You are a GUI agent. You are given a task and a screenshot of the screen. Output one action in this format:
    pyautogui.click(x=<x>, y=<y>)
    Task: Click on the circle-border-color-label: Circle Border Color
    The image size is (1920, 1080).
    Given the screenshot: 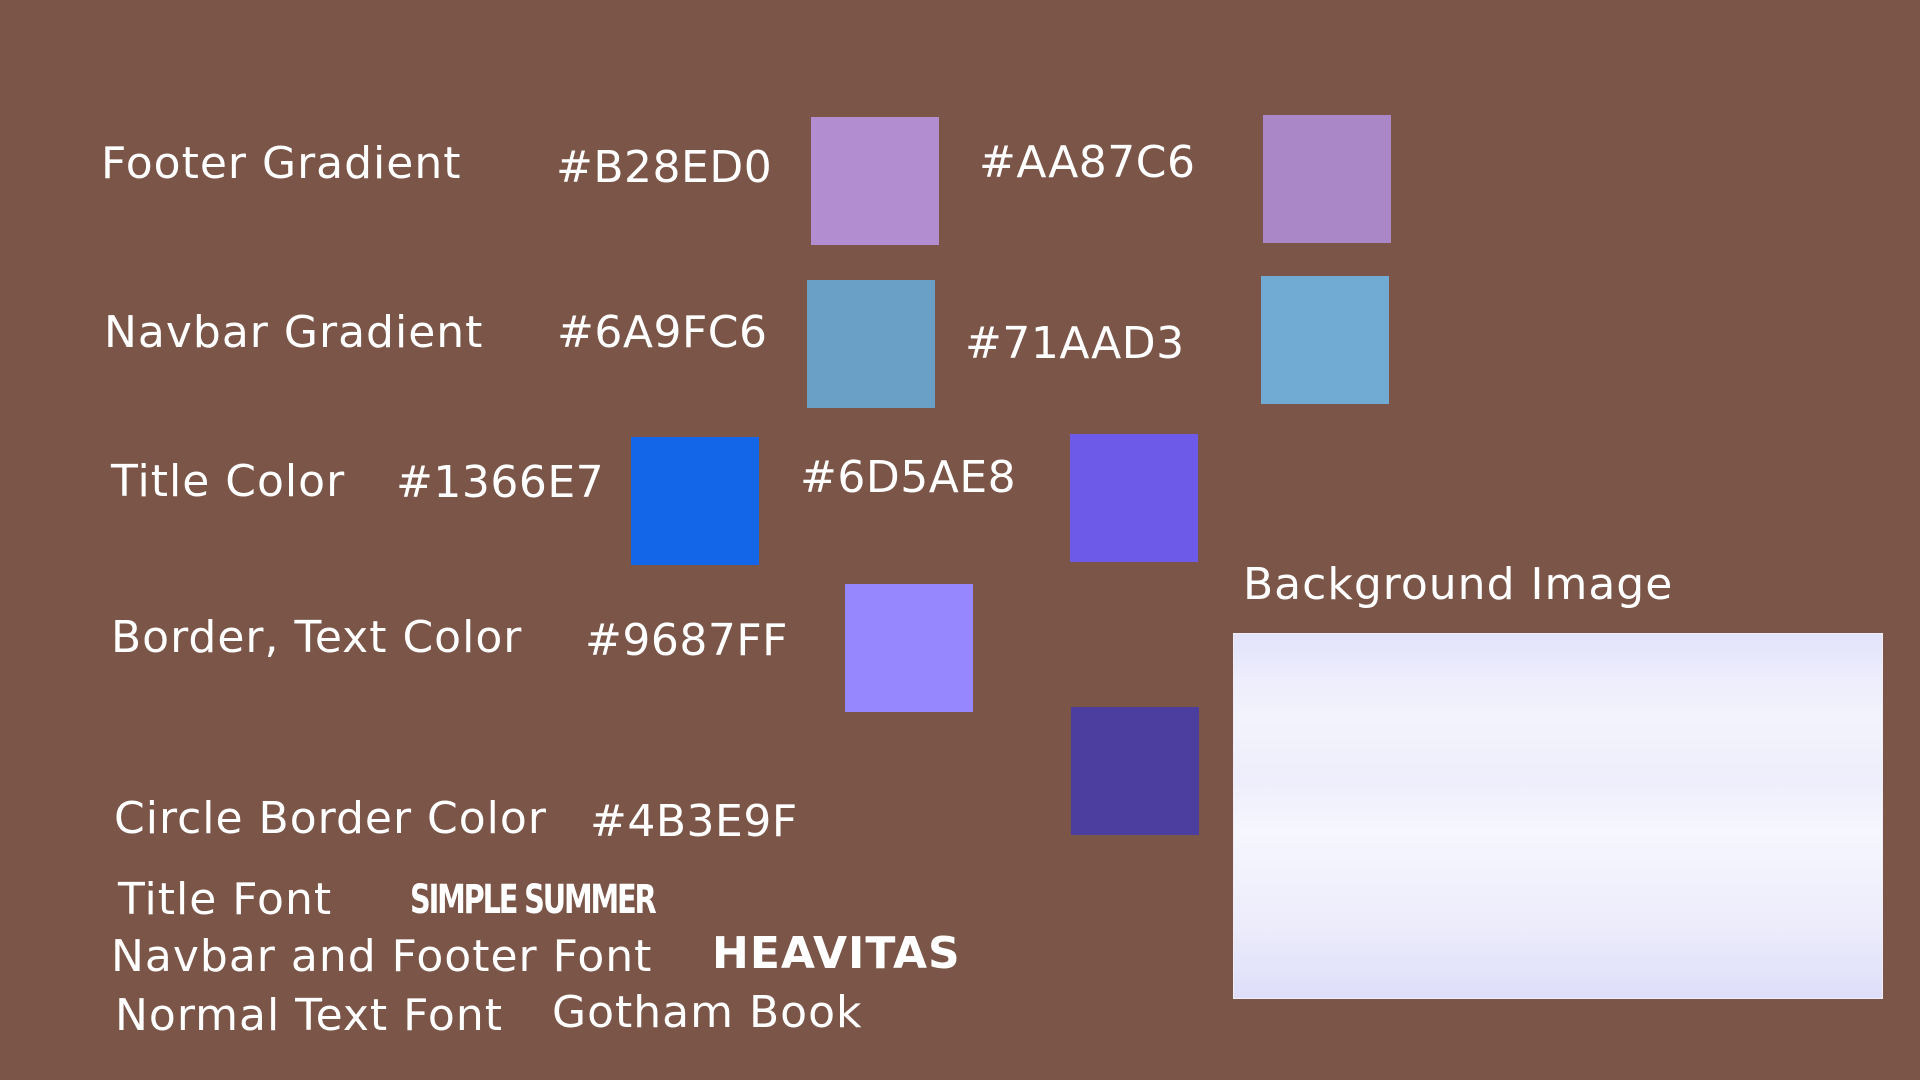 What is the action you would take?
    pyautogui.click(x=330, y=818)
    